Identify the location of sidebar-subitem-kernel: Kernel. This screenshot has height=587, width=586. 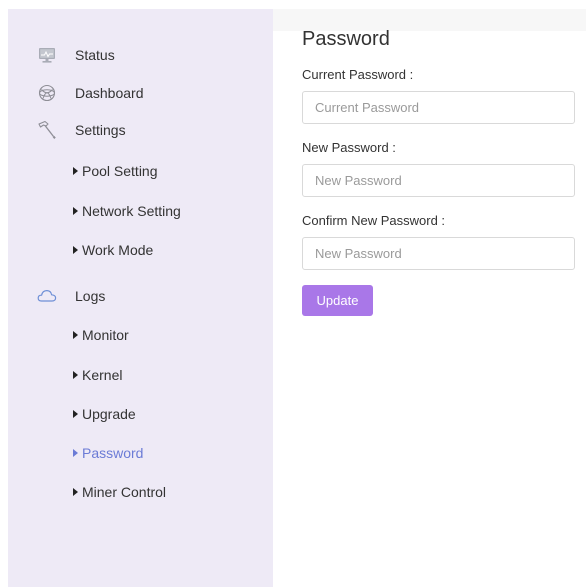
(97, 375).